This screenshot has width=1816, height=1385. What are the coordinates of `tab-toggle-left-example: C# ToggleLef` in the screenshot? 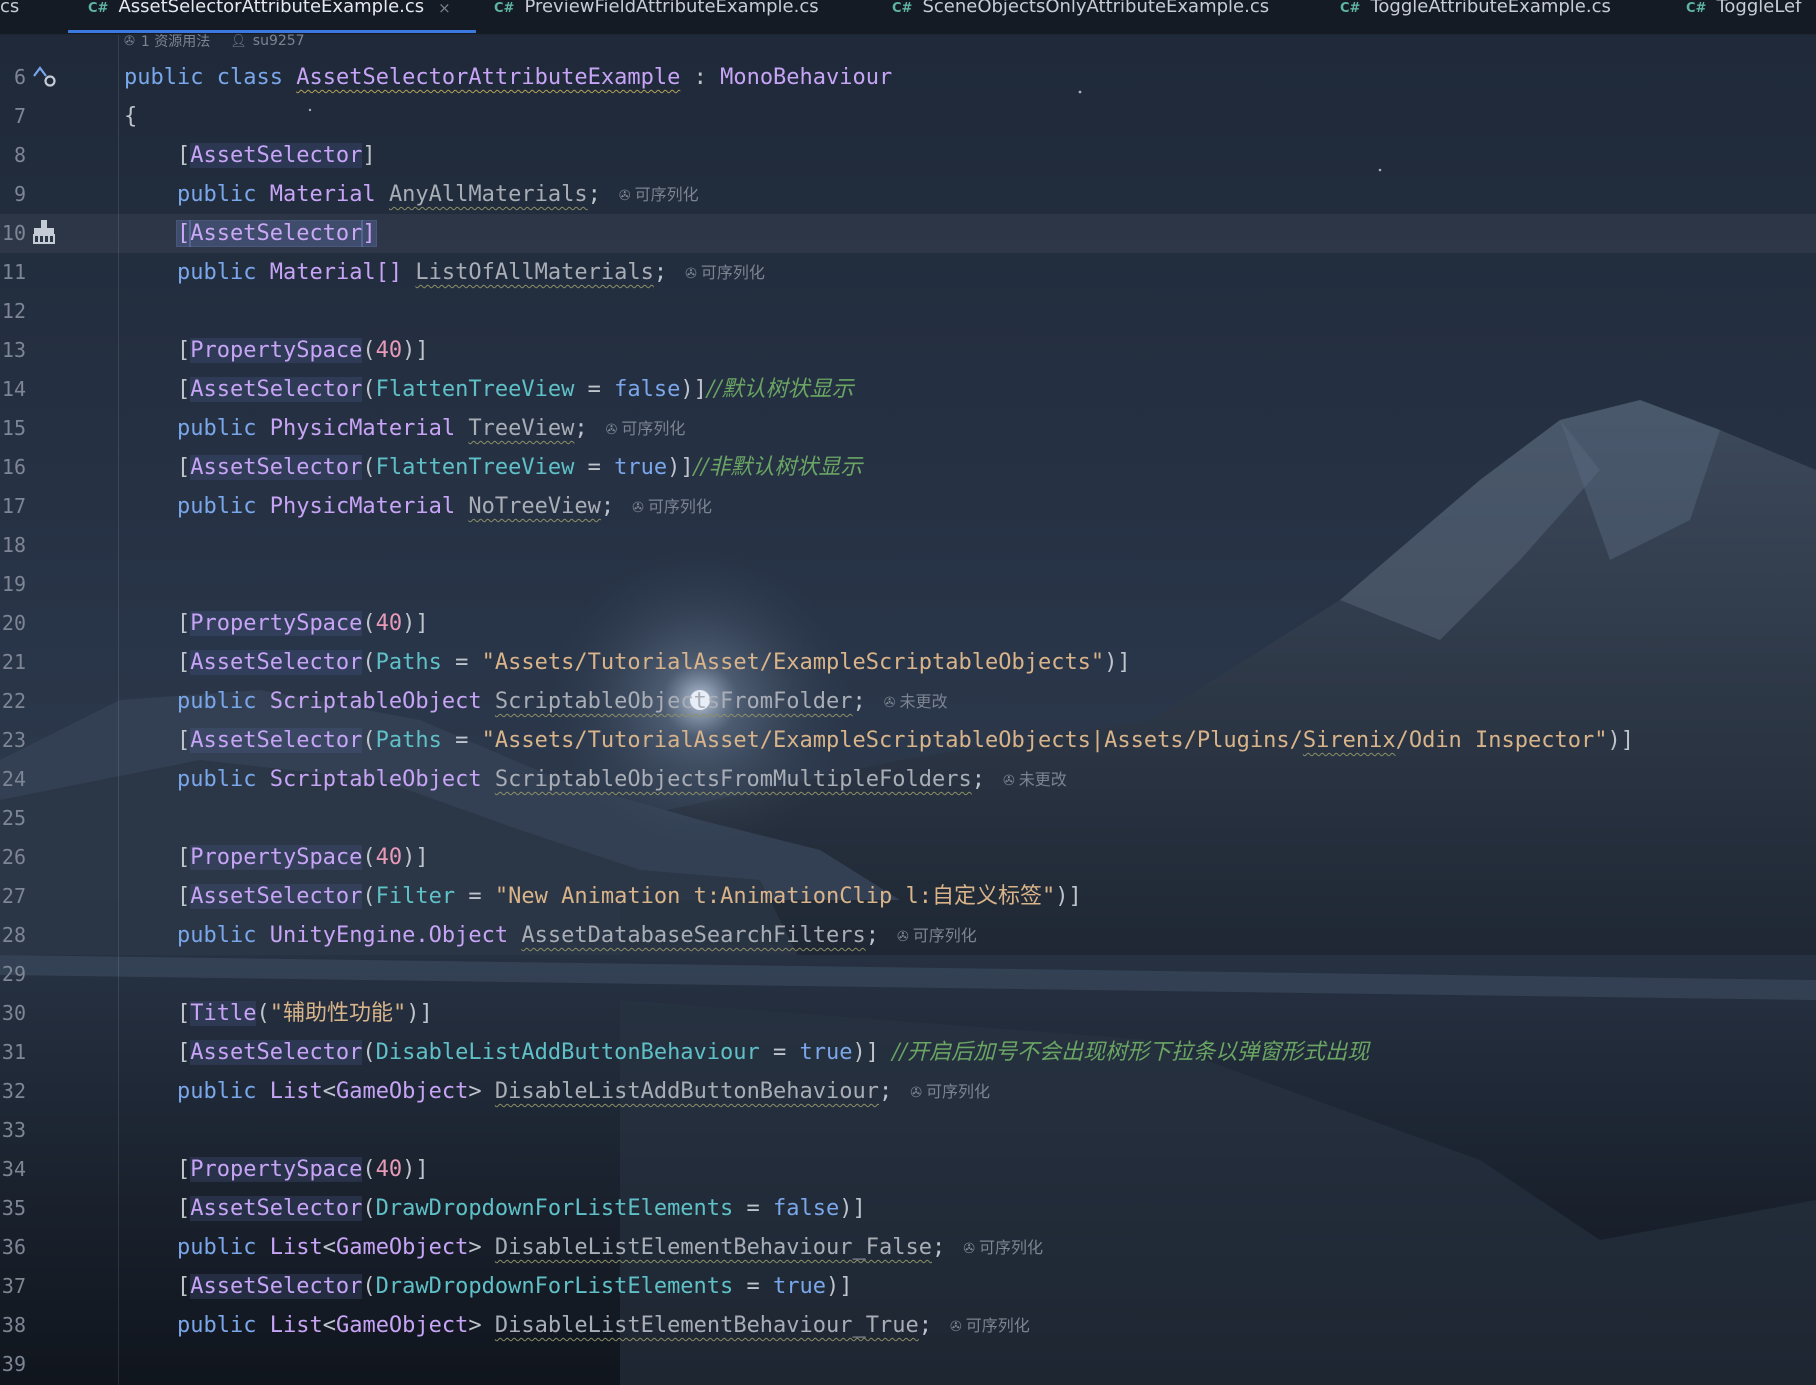 It's located at (1743, 17).